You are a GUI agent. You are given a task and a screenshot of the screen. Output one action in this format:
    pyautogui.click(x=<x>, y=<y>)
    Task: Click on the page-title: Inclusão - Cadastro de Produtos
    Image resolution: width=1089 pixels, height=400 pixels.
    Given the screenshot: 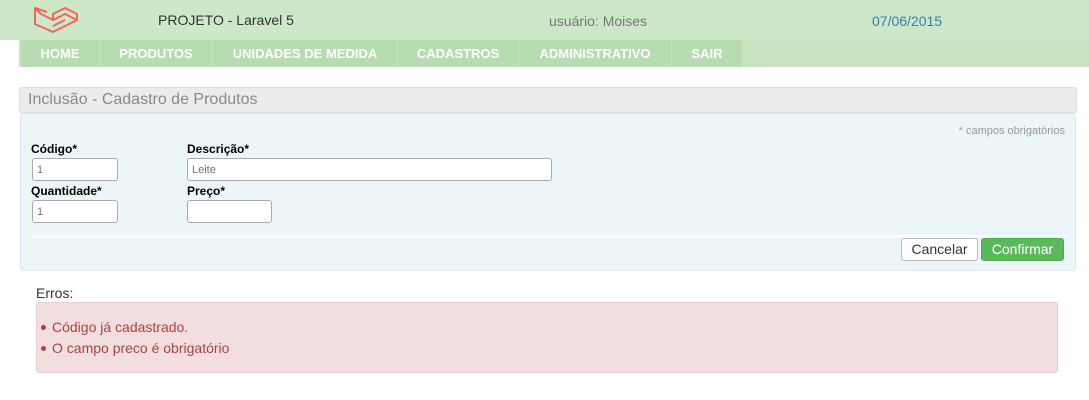 What is the action you would take?
    pyautogui.click(x=143, y=99)
    